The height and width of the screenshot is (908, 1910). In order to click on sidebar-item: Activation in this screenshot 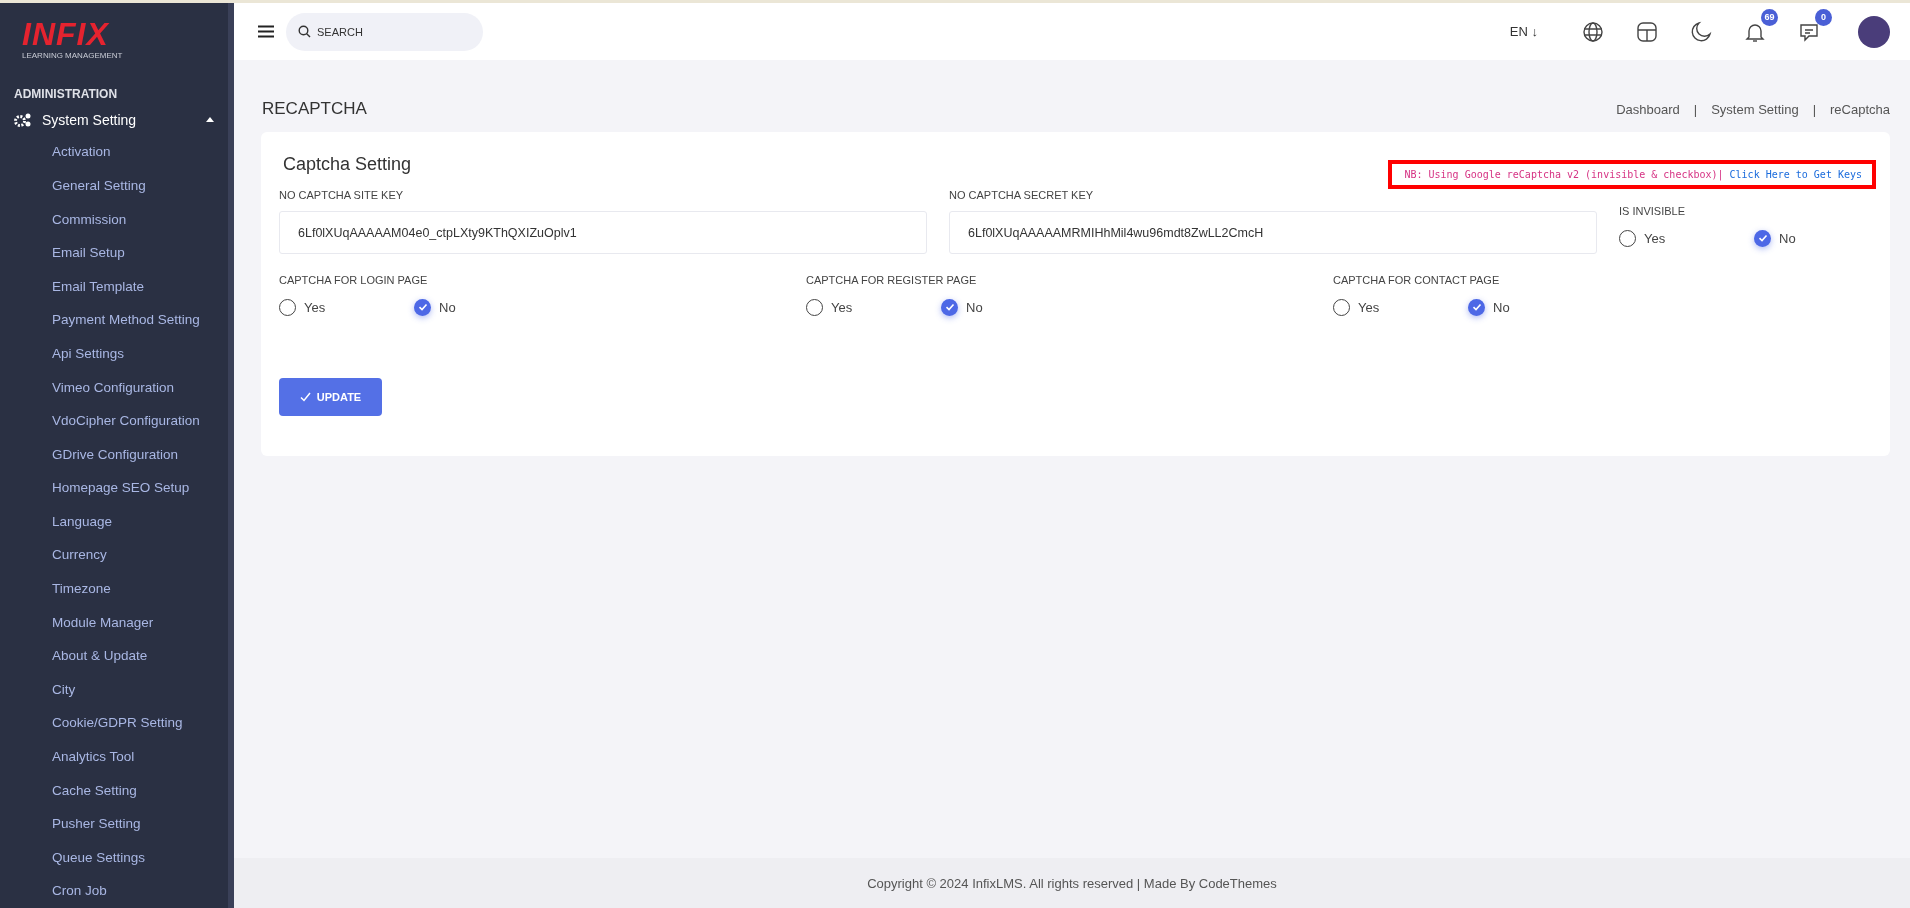, I will do `click(81, 152)`.